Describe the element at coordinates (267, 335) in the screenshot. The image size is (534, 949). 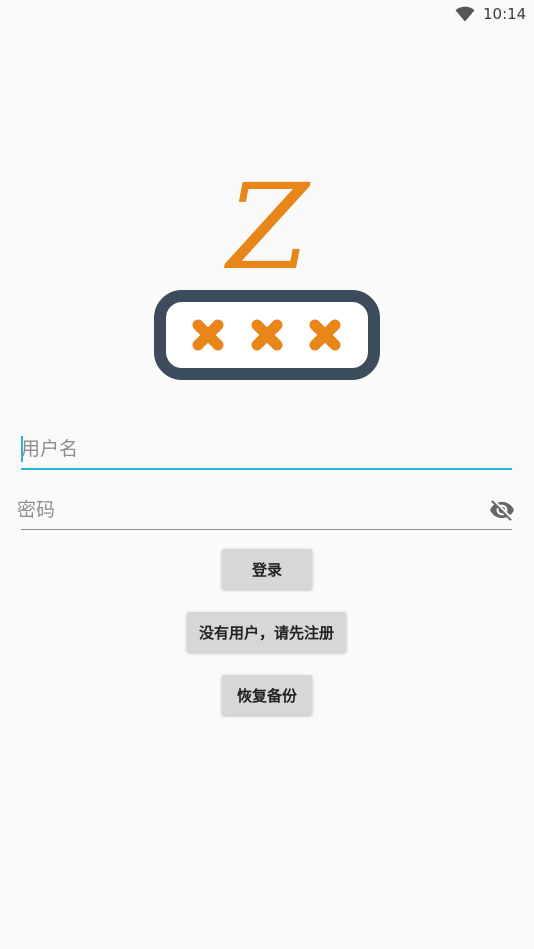
I see `password-mask-icon` at that location.